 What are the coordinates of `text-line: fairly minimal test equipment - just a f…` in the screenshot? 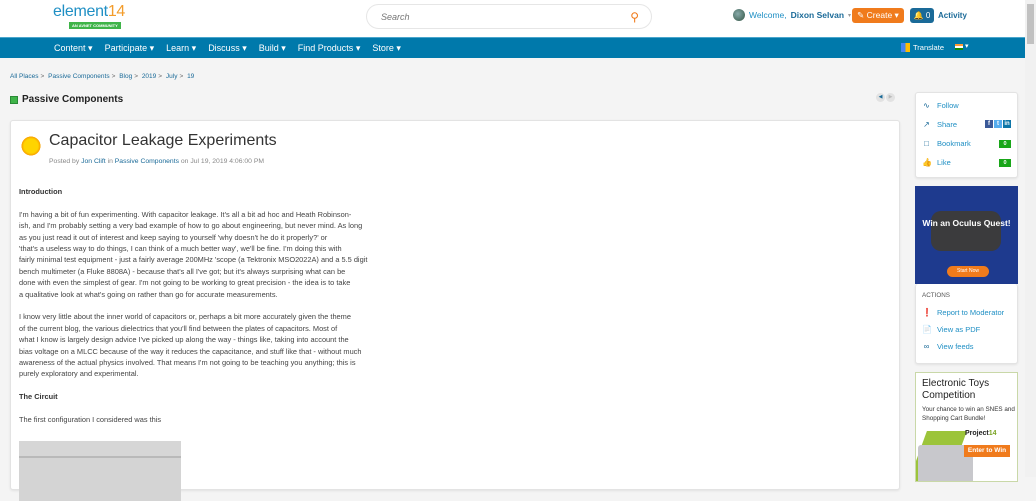 It's located at (193, 260).